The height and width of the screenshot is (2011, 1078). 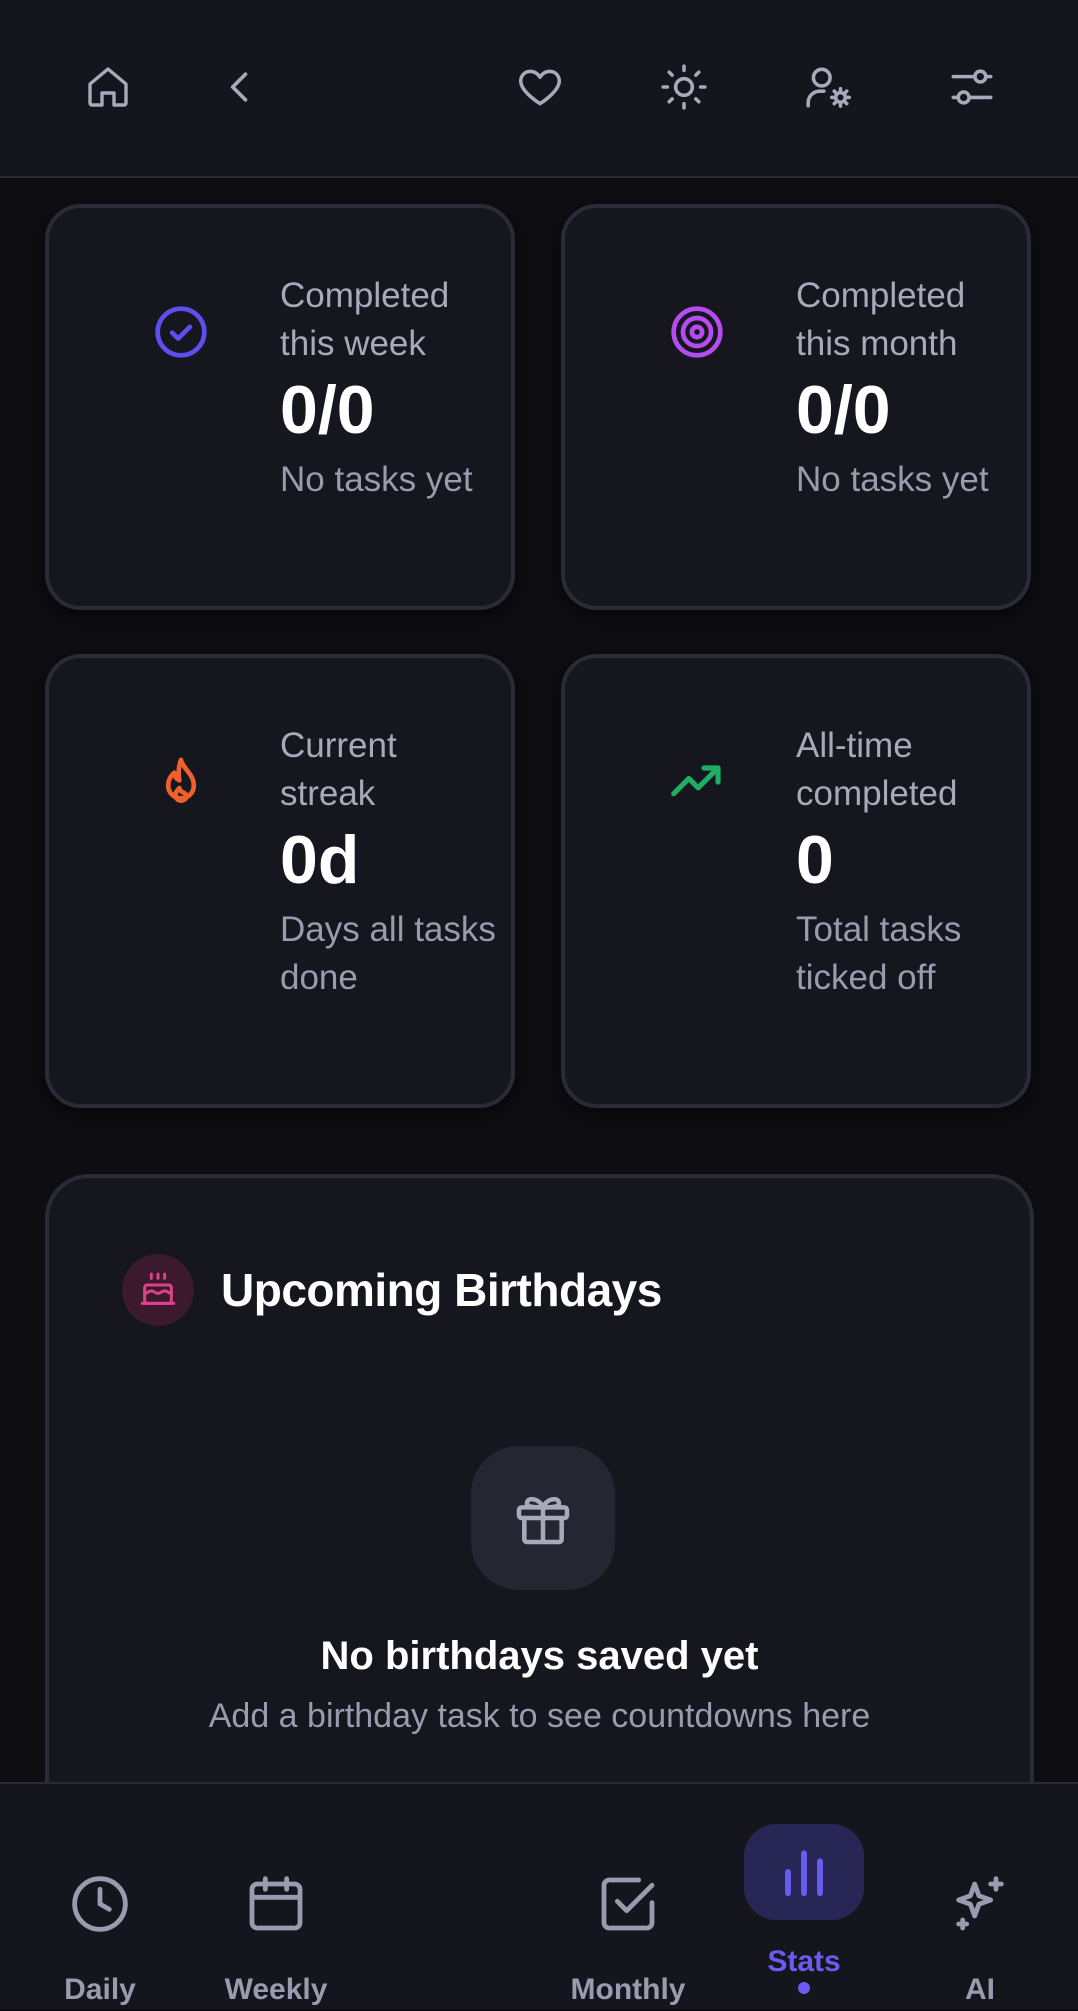 I want to click on stat-value: 0, so click(x=815, y=860).